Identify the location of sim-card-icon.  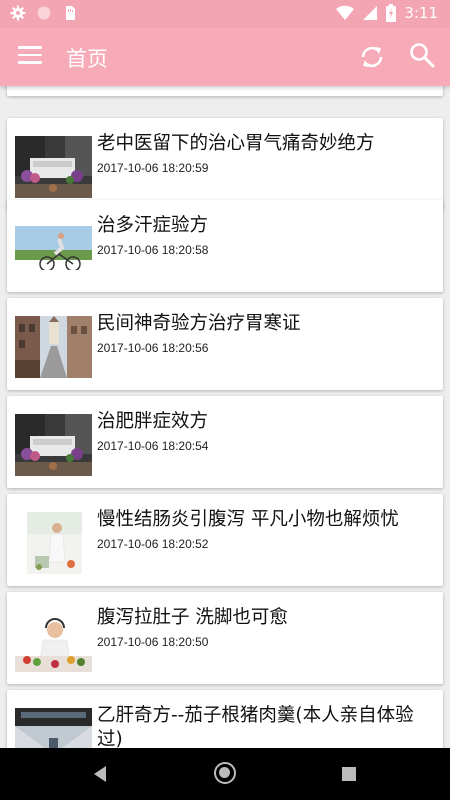
(70, 13).